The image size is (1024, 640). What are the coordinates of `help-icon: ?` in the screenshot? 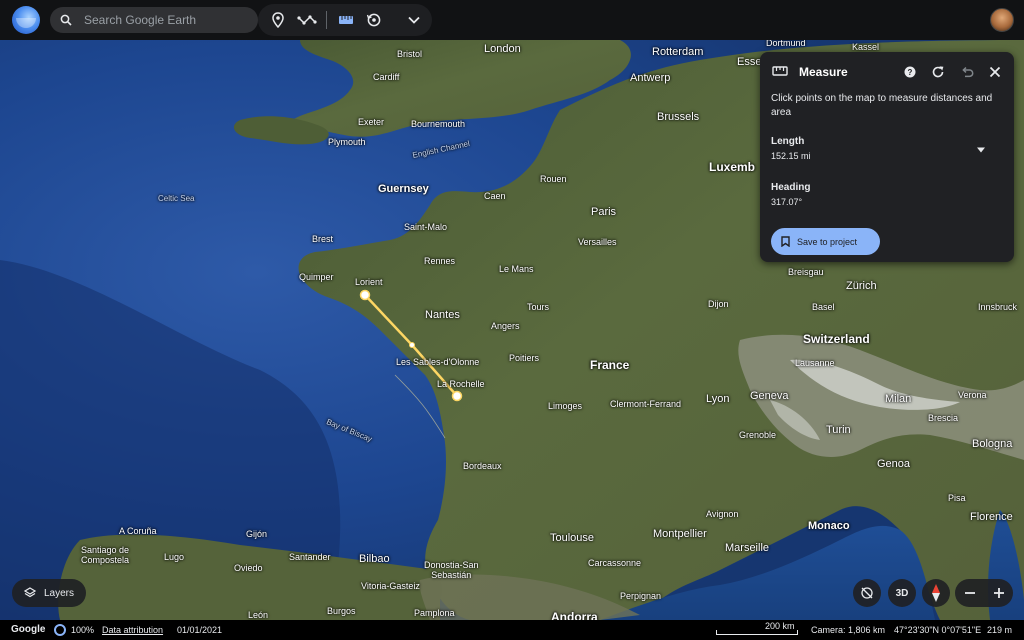 It's located at (910, 72).